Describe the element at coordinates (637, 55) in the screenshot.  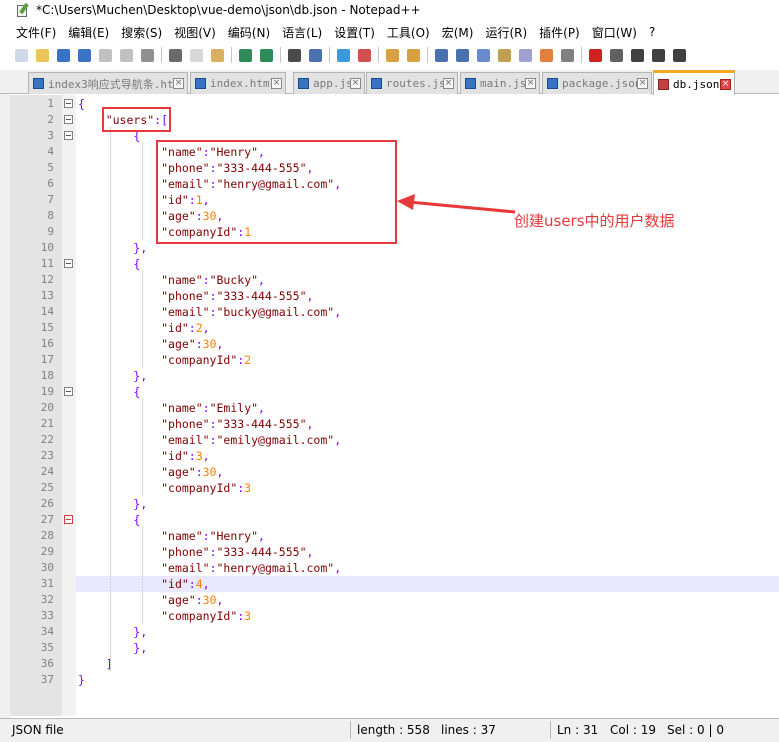
I see `play-macro-icon` at that location.